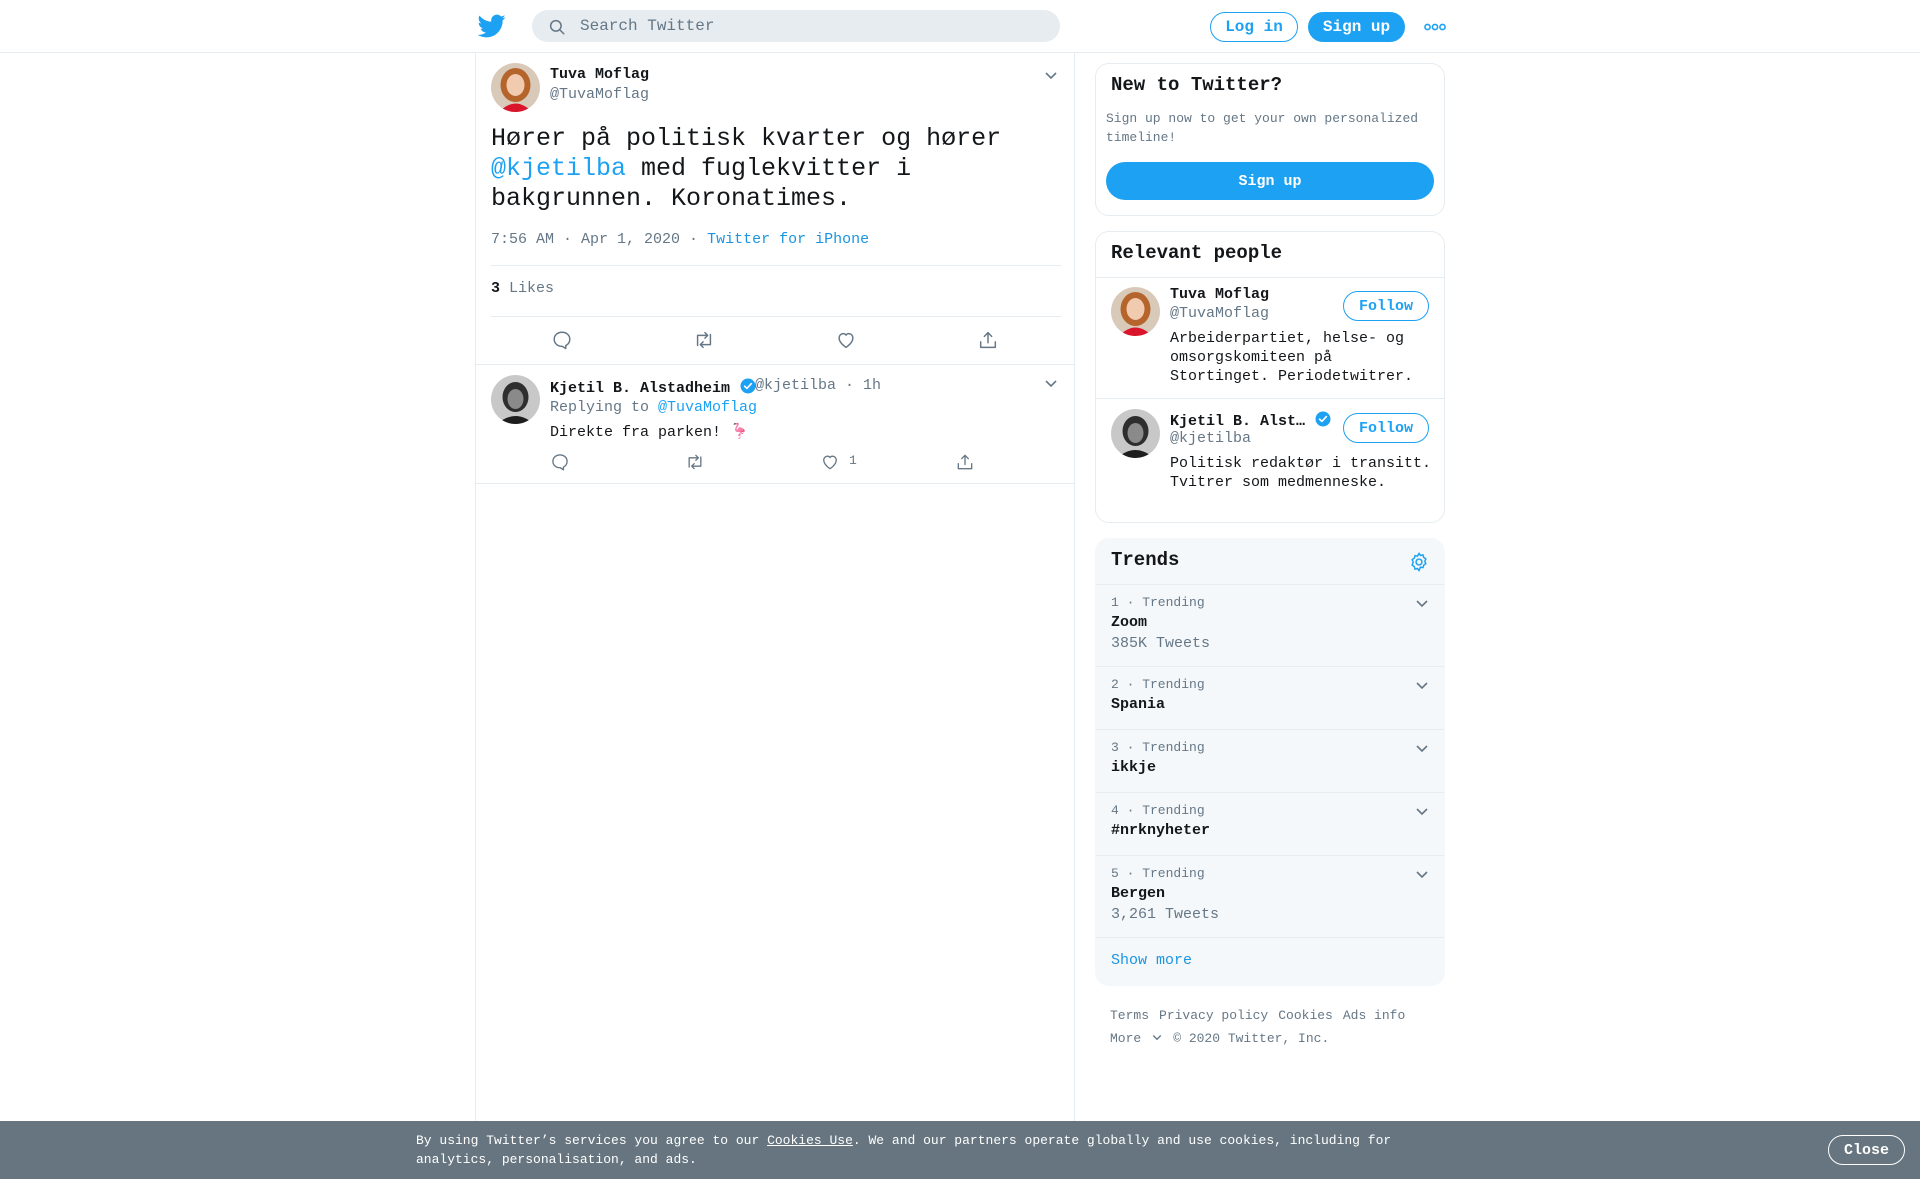 The image size is (1920, 1179). Describe the element at coordinates (649, 432) in the screenshot. I see `reply-text: Direkte fra parken! 🦩` at that location.